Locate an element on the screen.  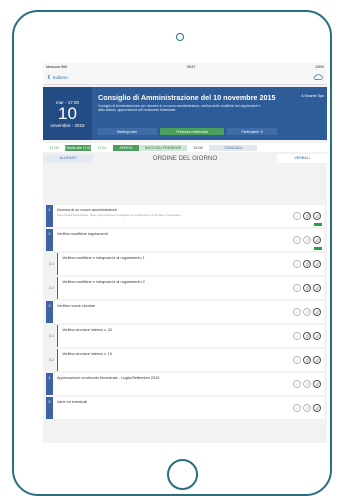
tab-agenda: ORDINE DEL GIORNO is located at coordinates (185, 158).